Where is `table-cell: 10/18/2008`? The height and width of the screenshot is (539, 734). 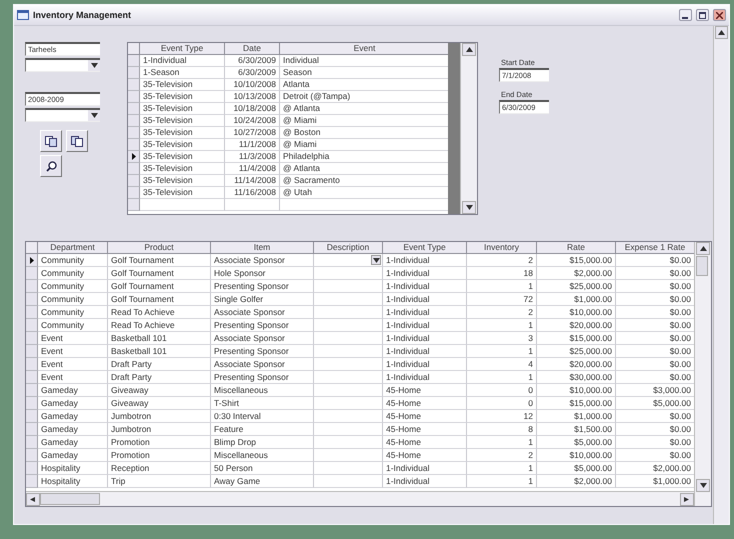 table-cell: 10/18/2008 is located at coordinates (252, 109).